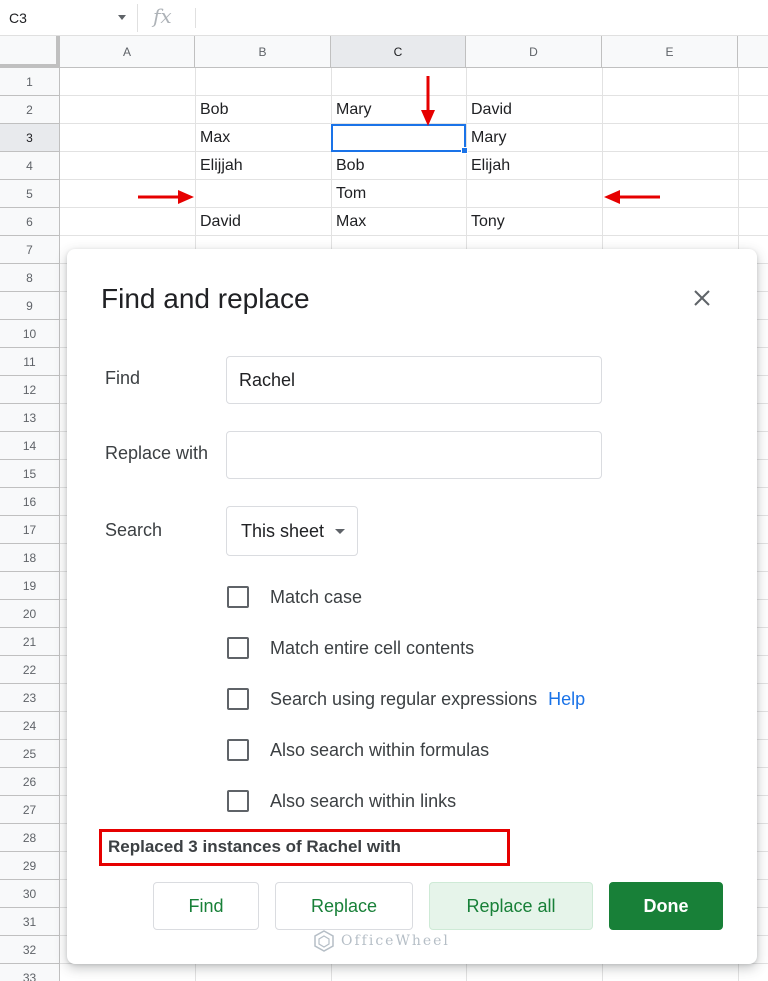 This screenshot has height=981, width=768. I want to click on row-header-27: 27, so click(30, 810).